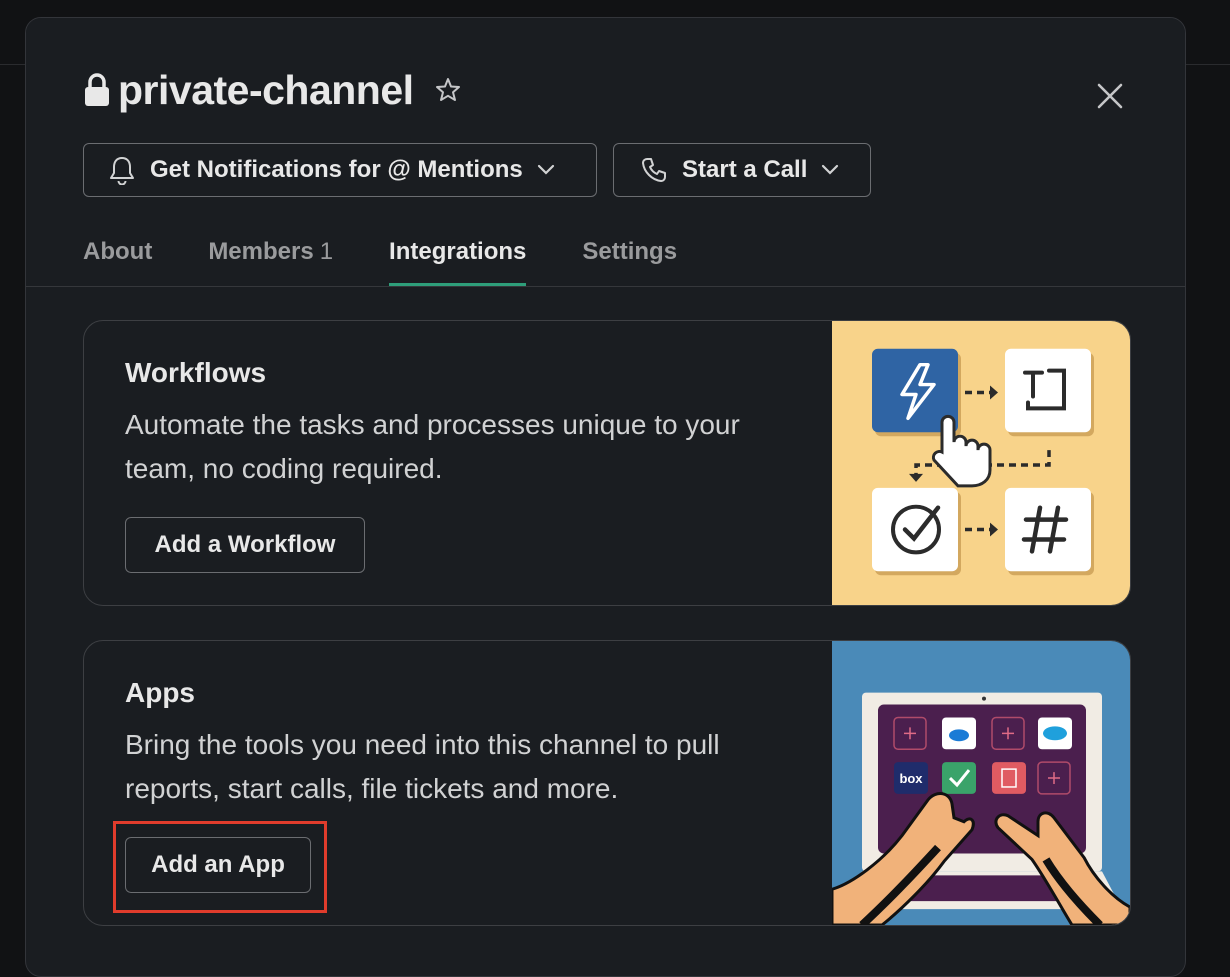 This screenshot has width=1230, height=977. I want to click on start-call-label: Start a Call, so click(745, 169).